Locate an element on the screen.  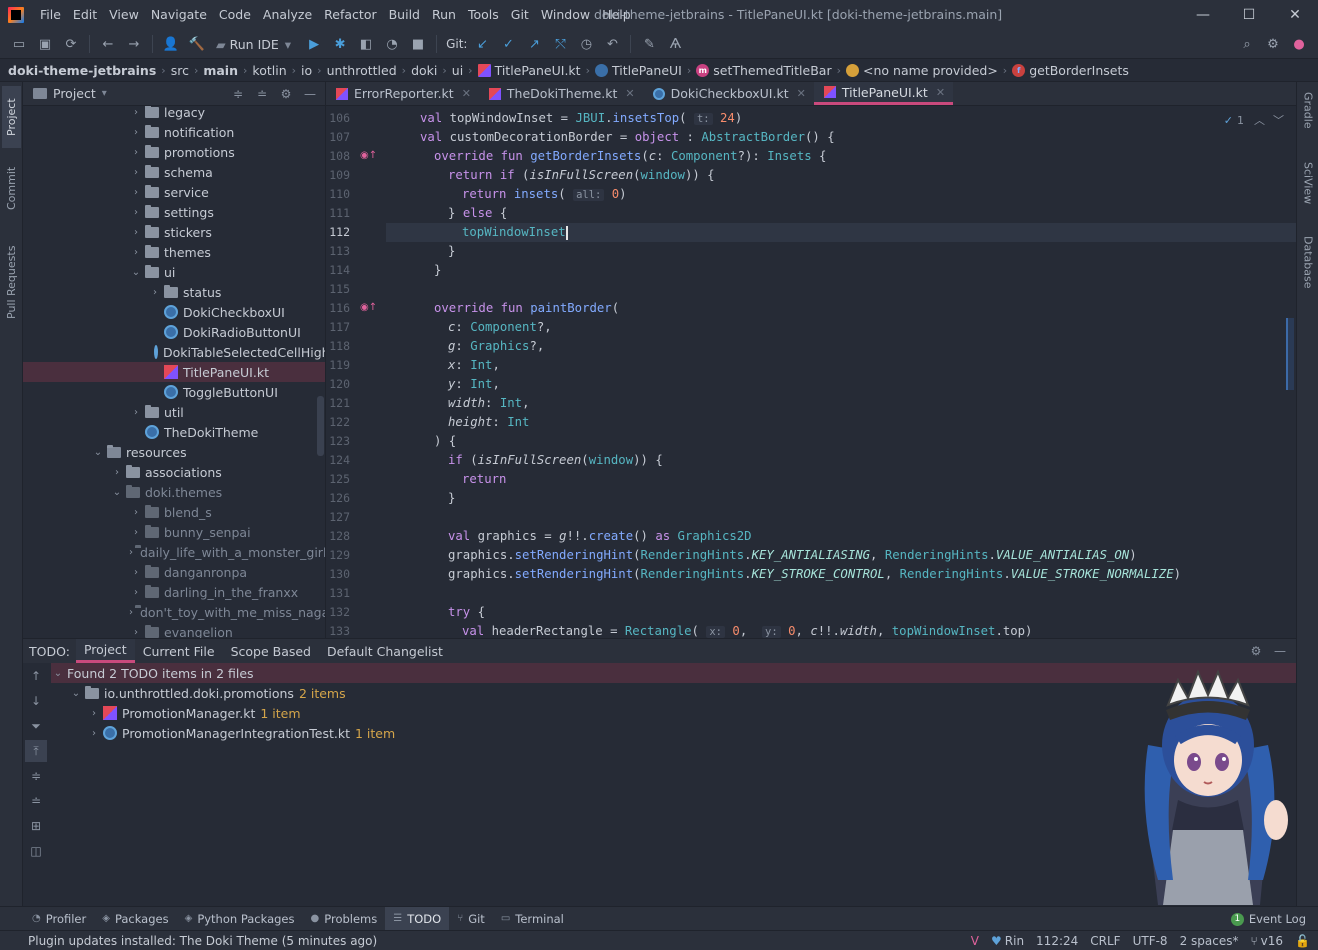
breadcrumb-item: kotlin is located at coordinates (269, 70).